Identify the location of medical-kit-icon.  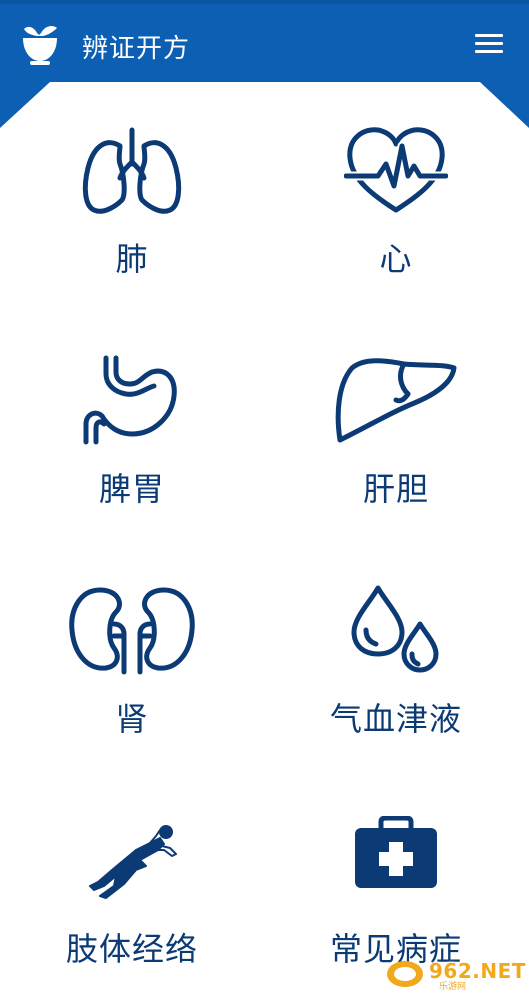
(396, 852).